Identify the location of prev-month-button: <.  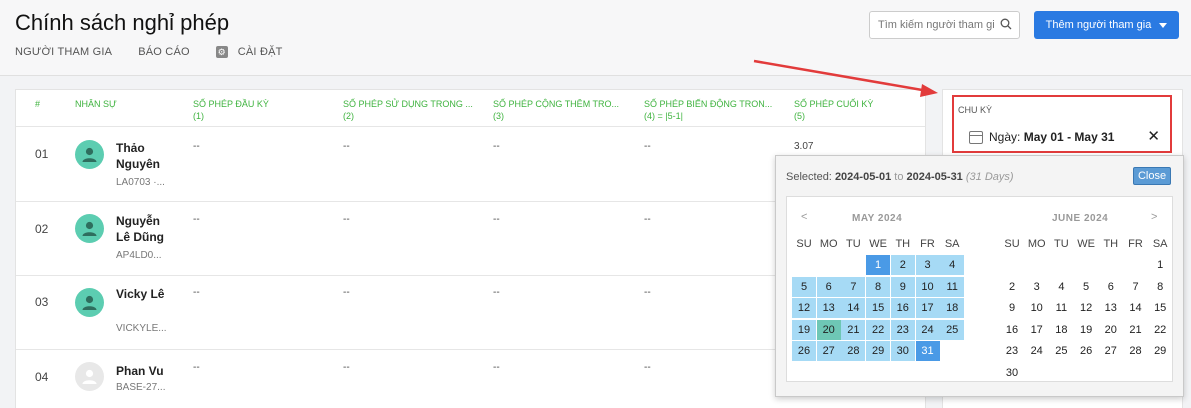
(804, 217).